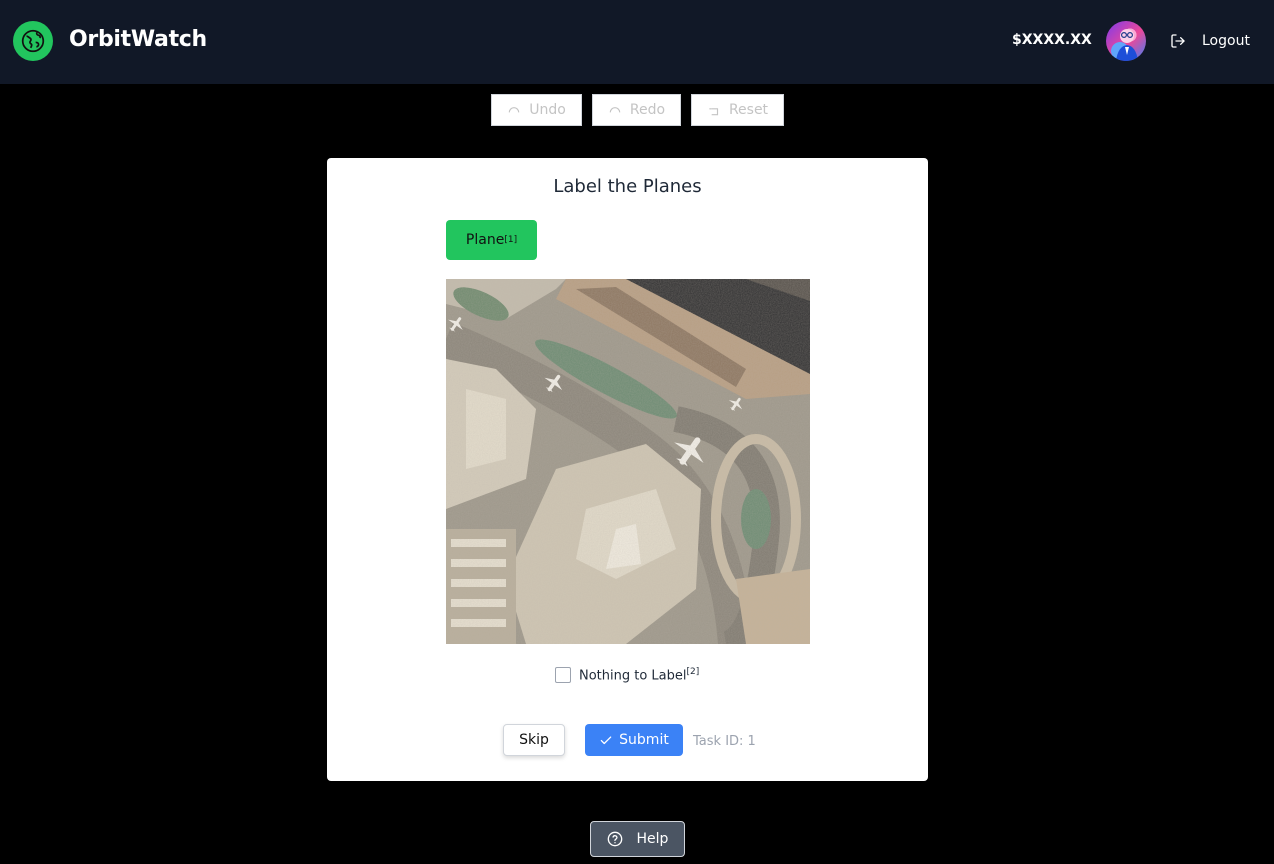 The height and width of the screenshot is (864, 1274). I want to click on satellite-image, so click(628, 461).